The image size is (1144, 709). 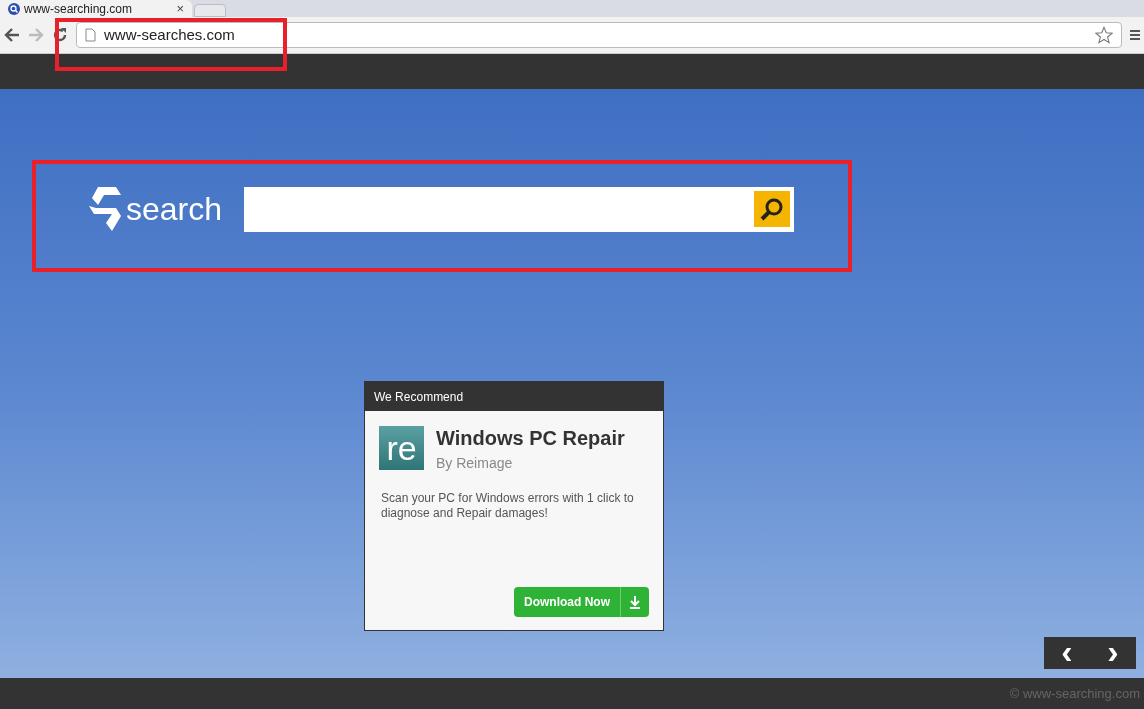 What do you see at coordinates (79, 8) in the screenshot?
I see `tab-title: www-searching.com` at bounding box center [79, 8].